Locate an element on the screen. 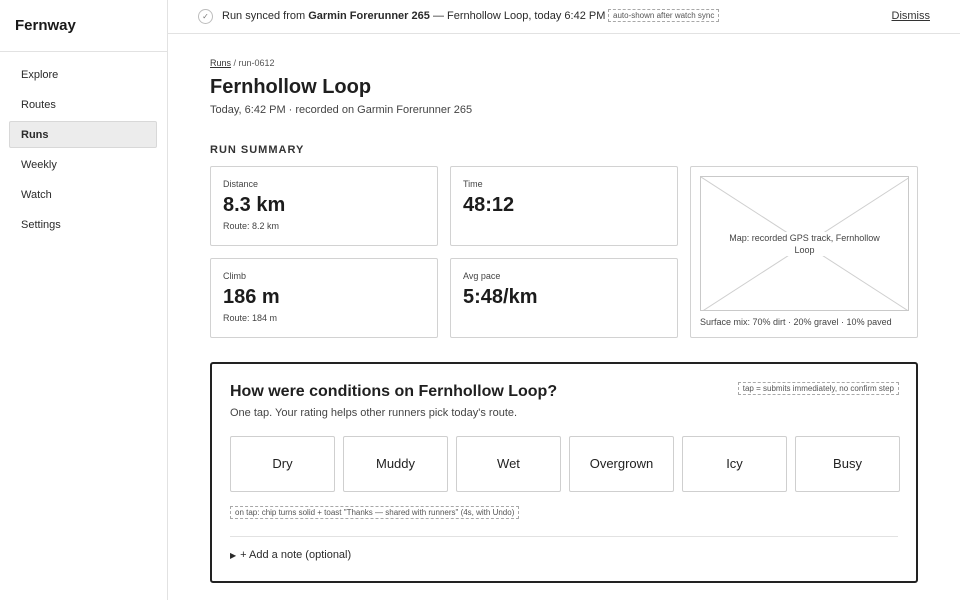 The height and width of the screenshot is (600, 960). condition-chip-wet: Wet is located at coordinates (508, 464).